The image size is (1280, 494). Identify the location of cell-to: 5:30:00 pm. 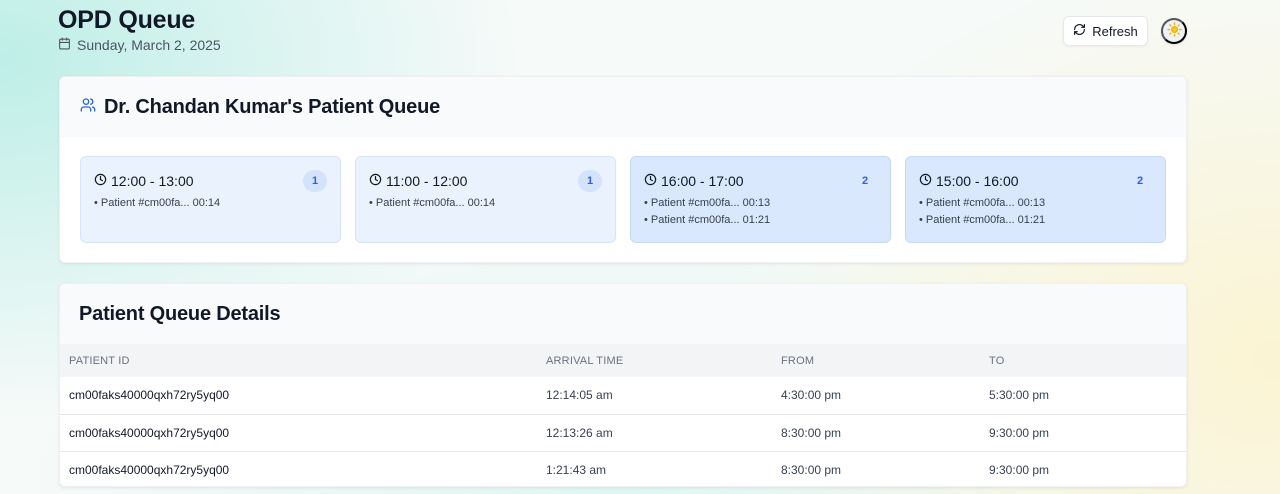
(1019, 395).